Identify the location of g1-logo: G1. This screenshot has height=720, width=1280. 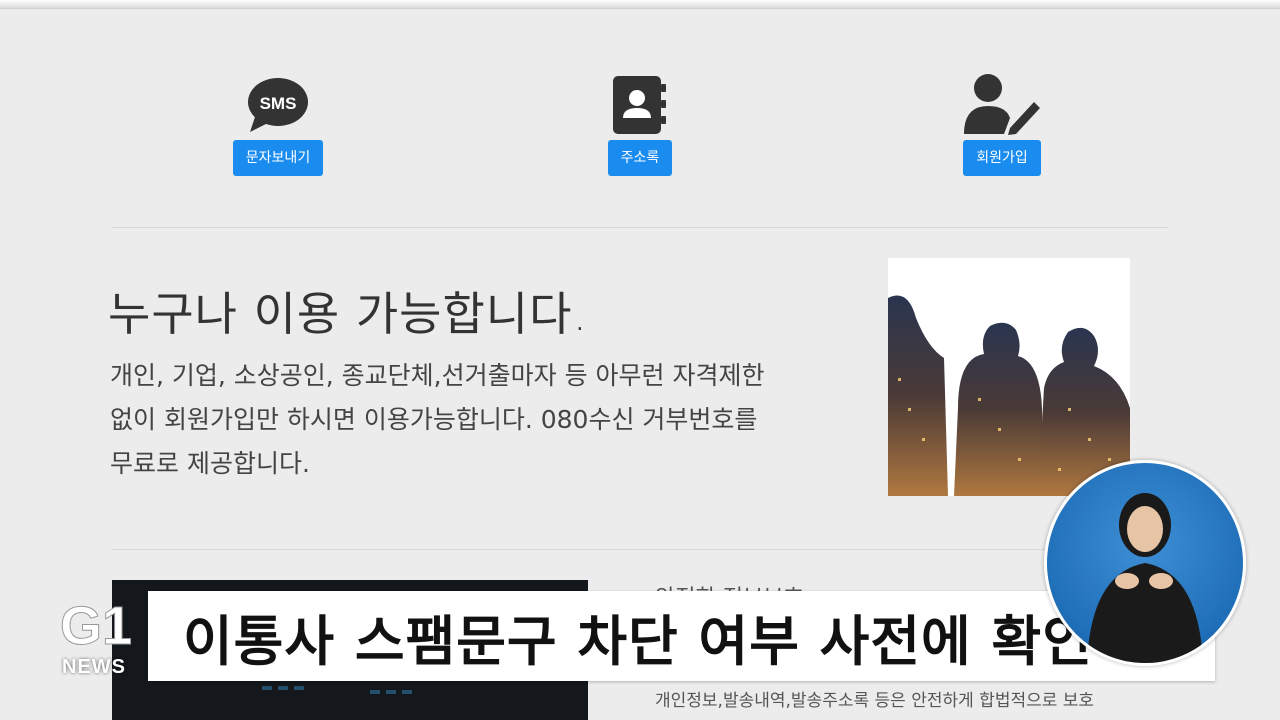
(98, 624).